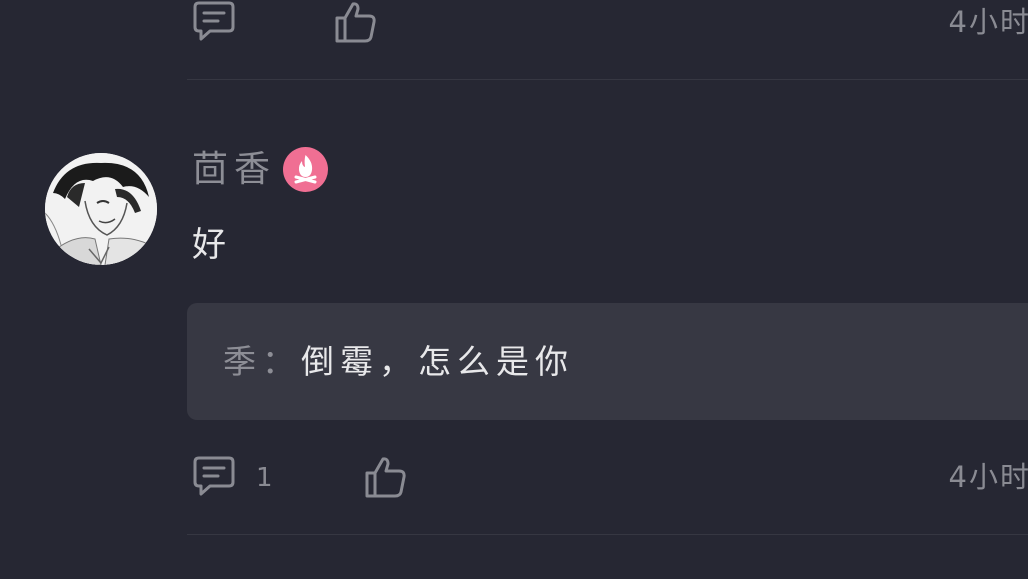  What do you see at coordinates (610, 24) in the screenshot?
I see `previous-comment-actions: 4小时前` at bounding box center [610, 24].